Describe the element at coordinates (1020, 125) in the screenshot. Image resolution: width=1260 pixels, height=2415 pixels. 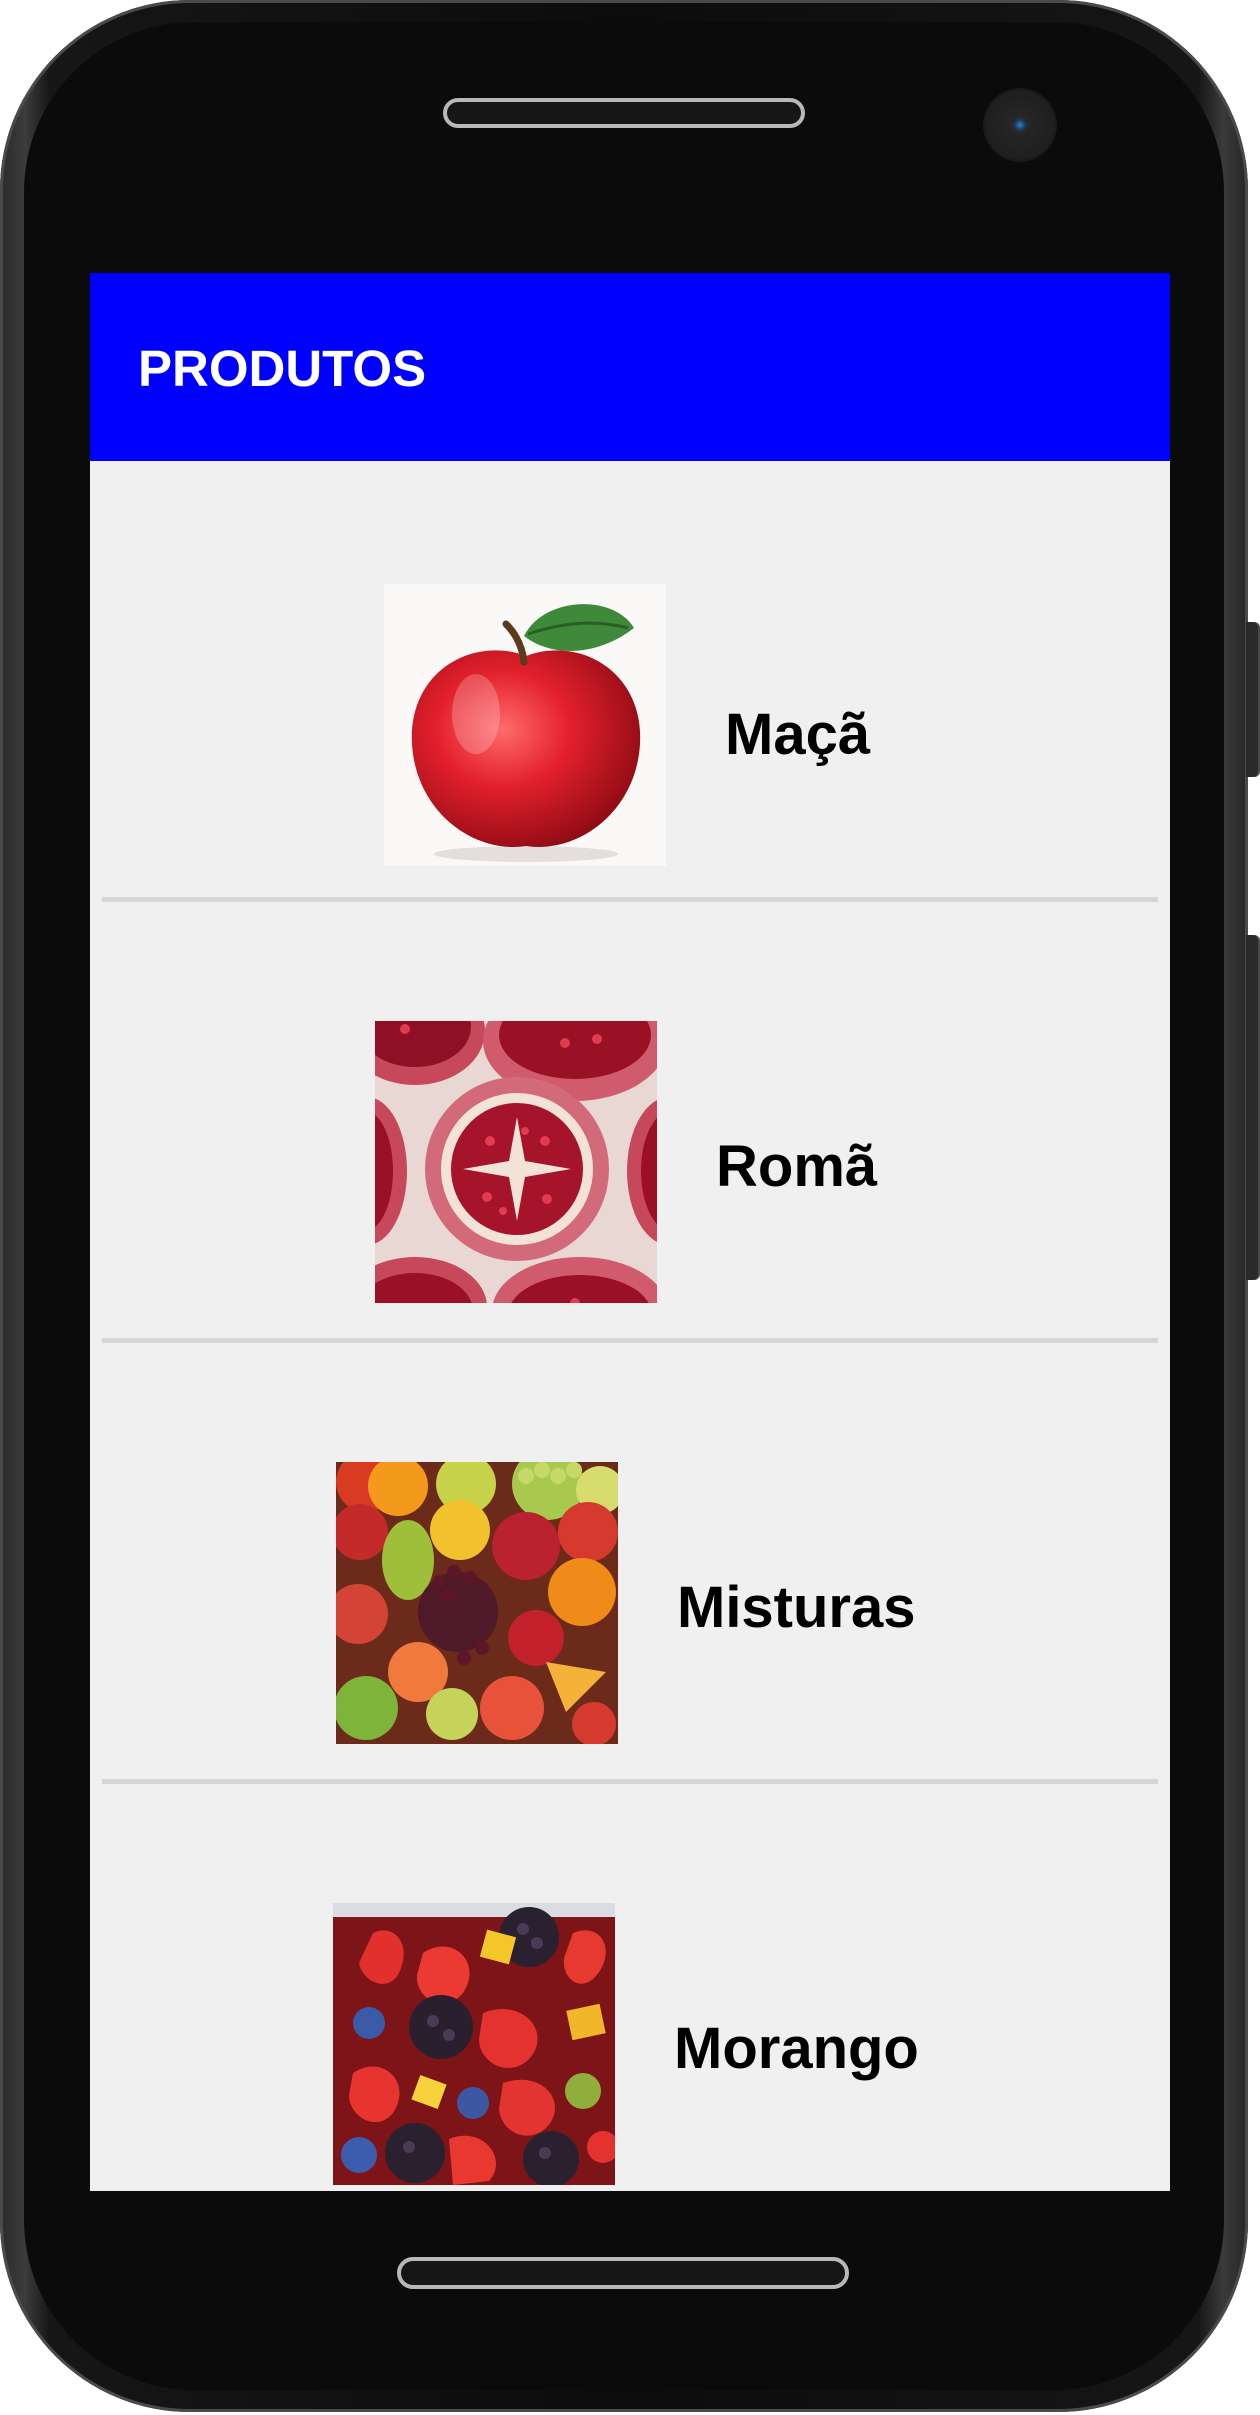
I see `front-camera-icon` at that location.